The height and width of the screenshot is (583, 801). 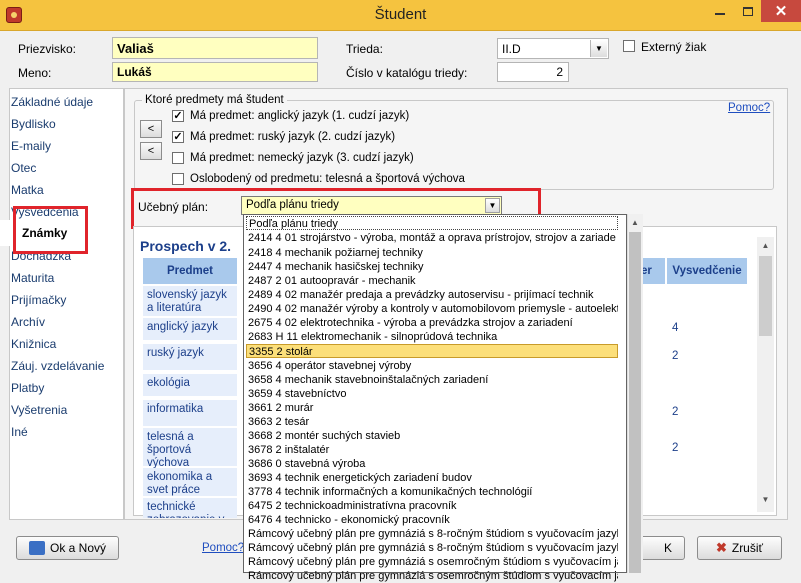 I want to click on close-icon: ✕, so click(x=781, y=11).